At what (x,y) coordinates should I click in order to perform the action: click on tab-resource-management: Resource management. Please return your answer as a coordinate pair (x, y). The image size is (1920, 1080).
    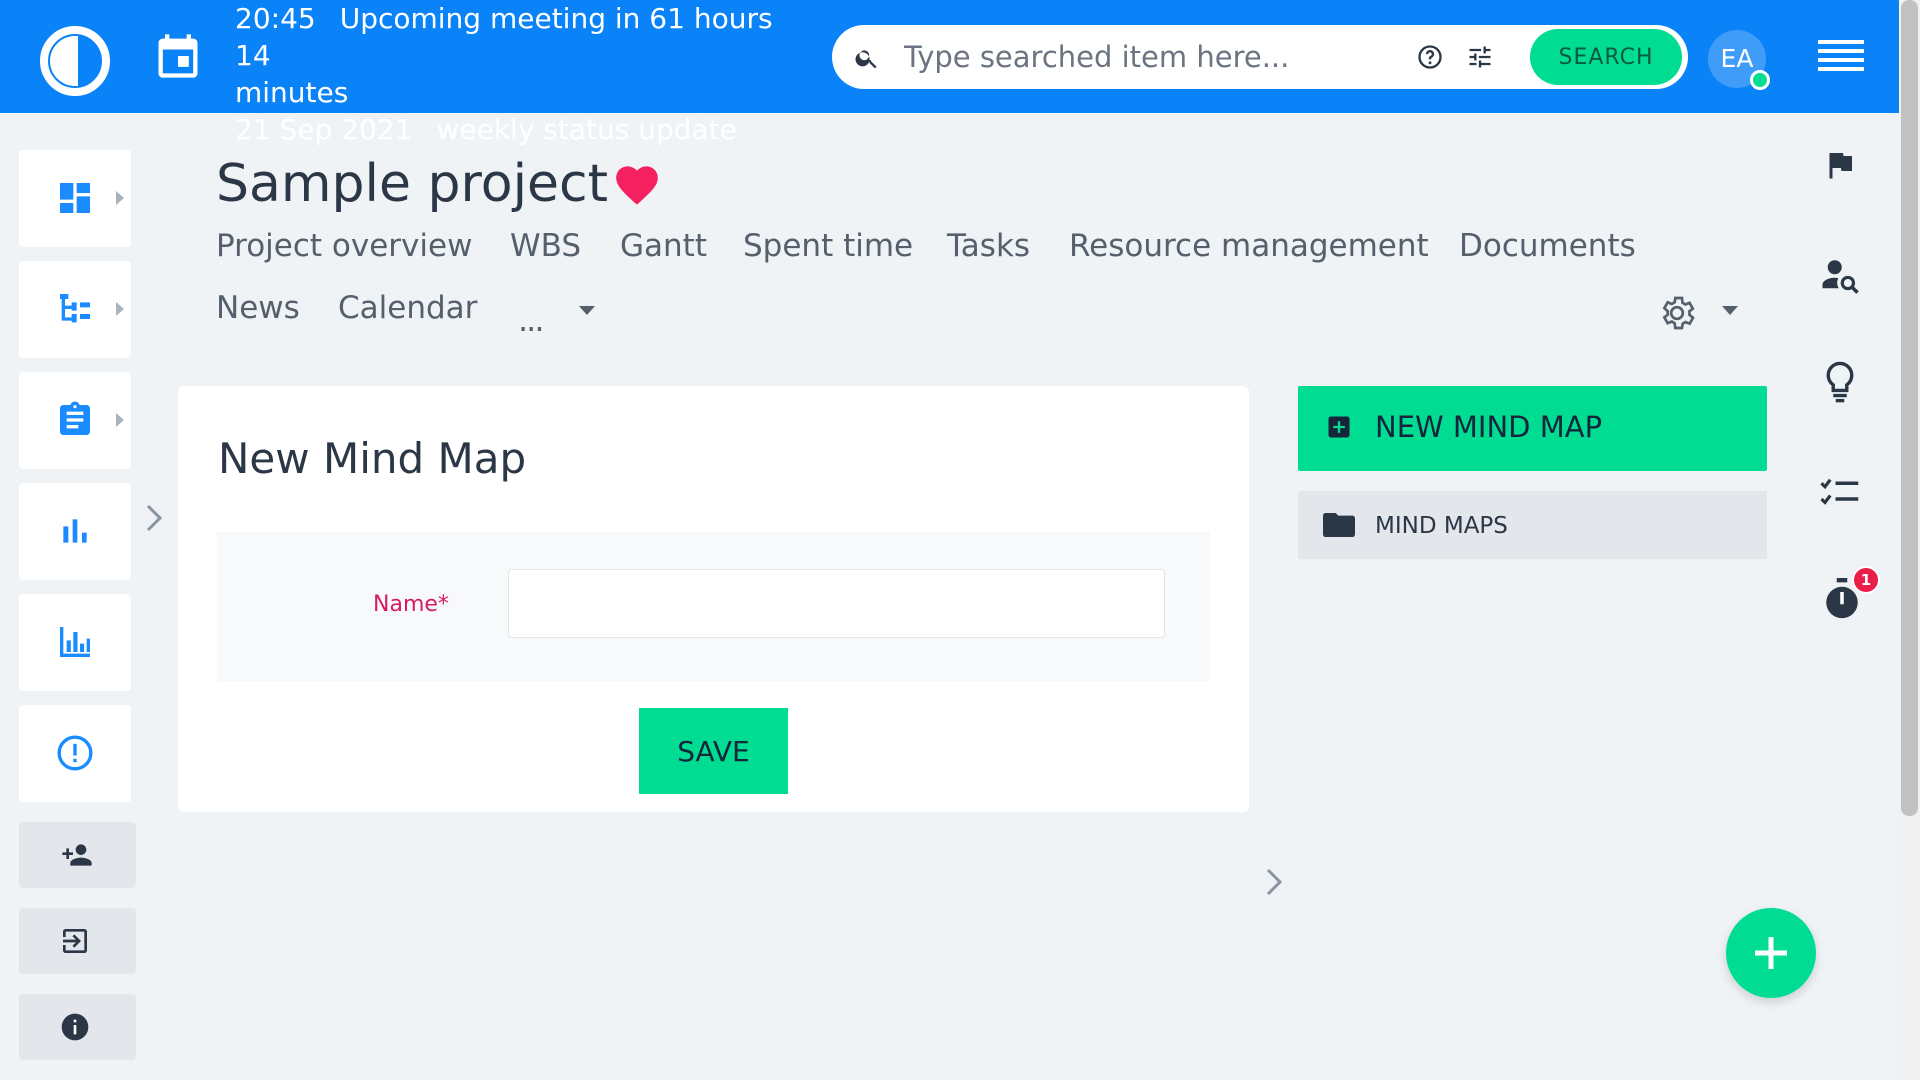
    Looking at the image, I should click on (1249, 246).